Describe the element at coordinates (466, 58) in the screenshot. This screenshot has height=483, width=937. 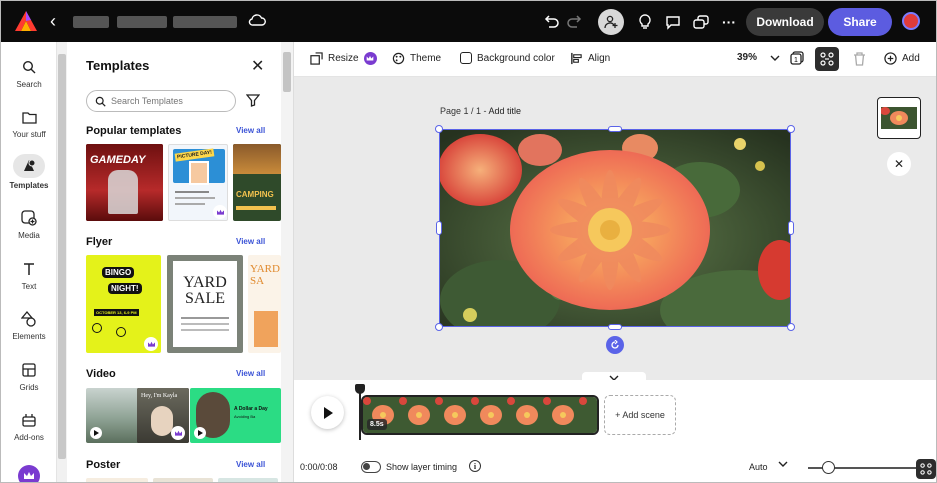
I see `swatch-icon` at that location.